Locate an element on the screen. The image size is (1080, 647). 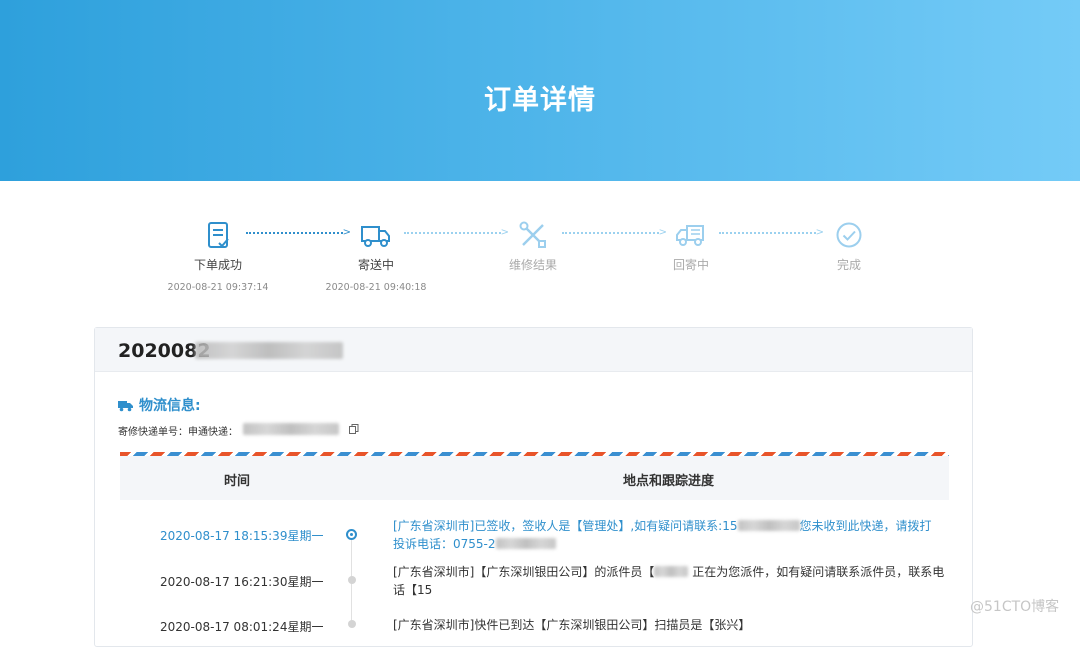
watermark: @51CTO博客 is located at coordinates (1015, 607).